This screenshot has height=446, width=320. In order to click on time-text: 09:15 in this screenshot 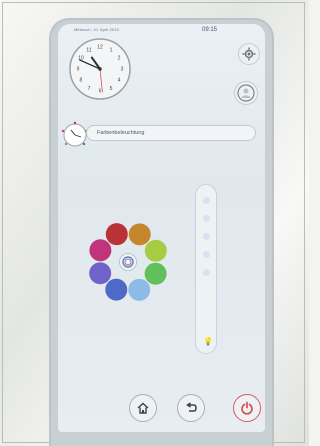, I will do `click(209, 30)`.